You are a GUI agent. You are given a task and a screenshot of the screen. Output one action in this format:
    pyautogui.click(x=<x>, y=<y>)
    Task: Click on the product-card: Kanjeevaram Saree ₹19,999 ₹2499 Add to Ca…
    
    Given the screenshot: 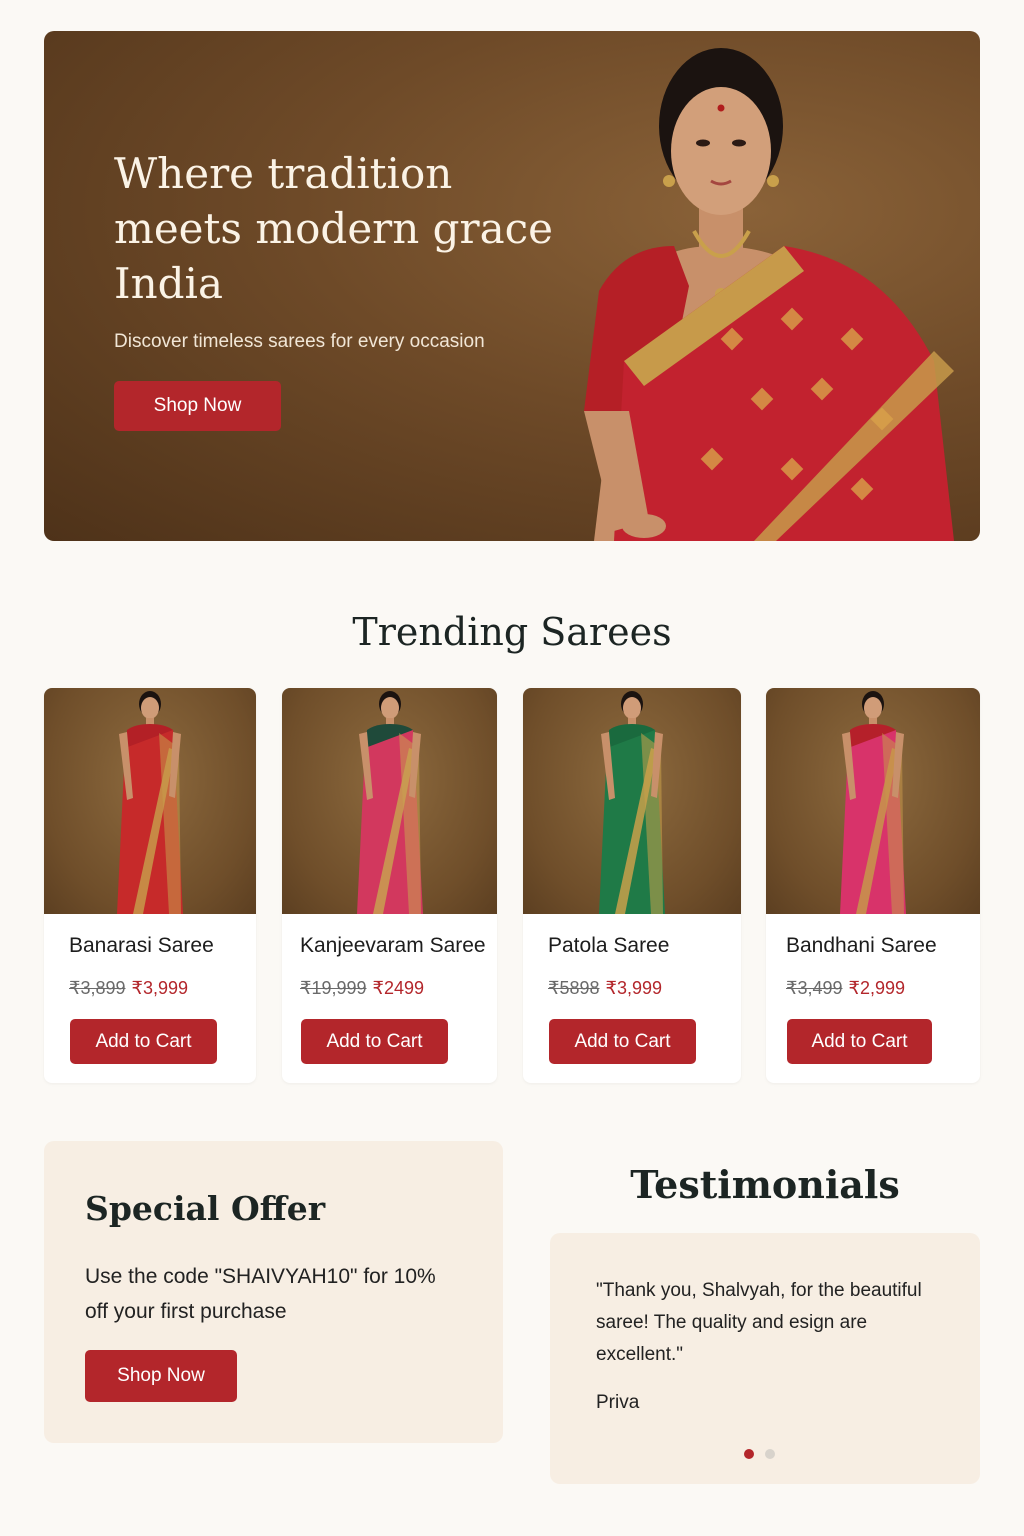 What is the action you would take?
    pyautogui.click(x=389, y=885)
    